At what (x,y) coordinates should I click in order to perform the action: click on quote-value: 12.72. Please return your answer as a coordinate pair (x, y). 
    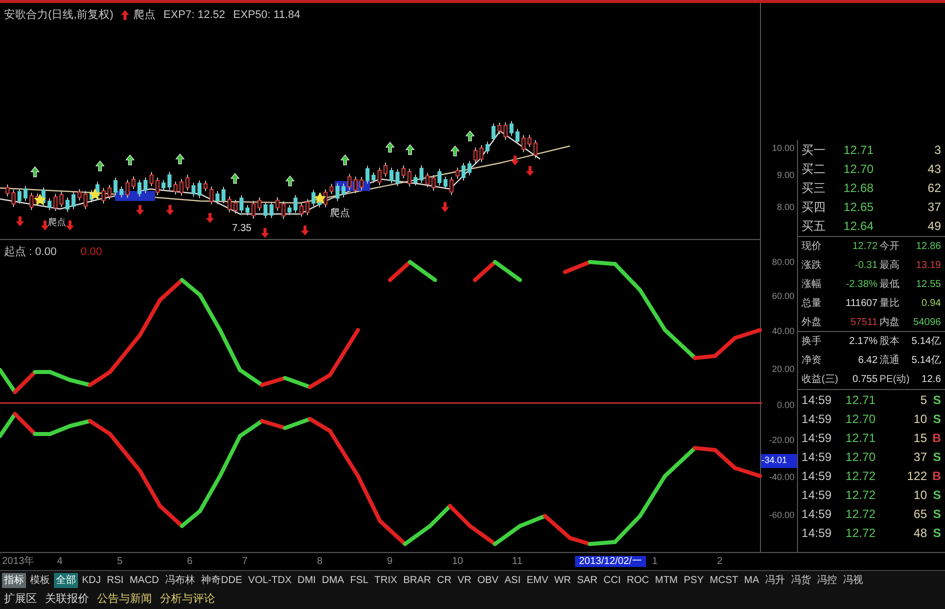
    Looking at the image, I should click on (865, 247).